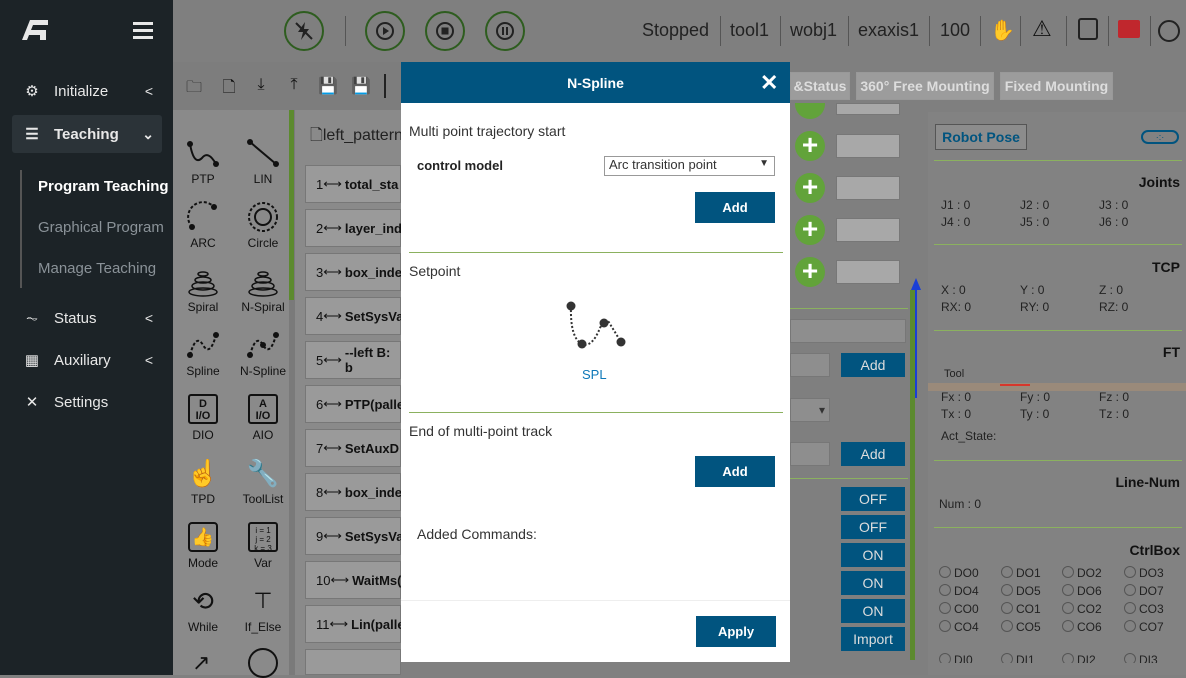 The width and height of the screenshot is (1186, 678). I want to click on subnav-graphical-program: Graphical Program, so click(101, 227).